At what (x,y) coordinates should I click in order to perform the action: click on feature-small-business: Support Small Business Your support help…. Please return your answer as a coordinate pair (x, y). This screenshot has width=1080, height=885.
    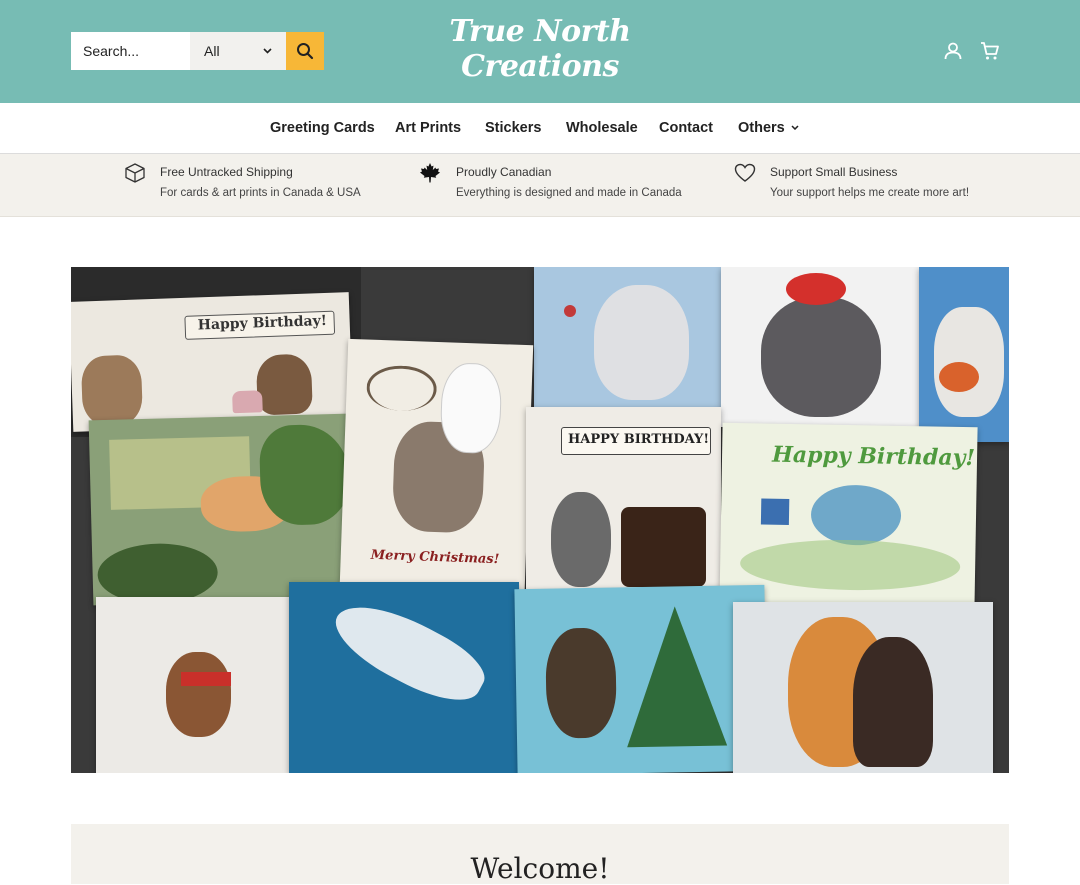
    Looking at the image, I should click on (854, 185).